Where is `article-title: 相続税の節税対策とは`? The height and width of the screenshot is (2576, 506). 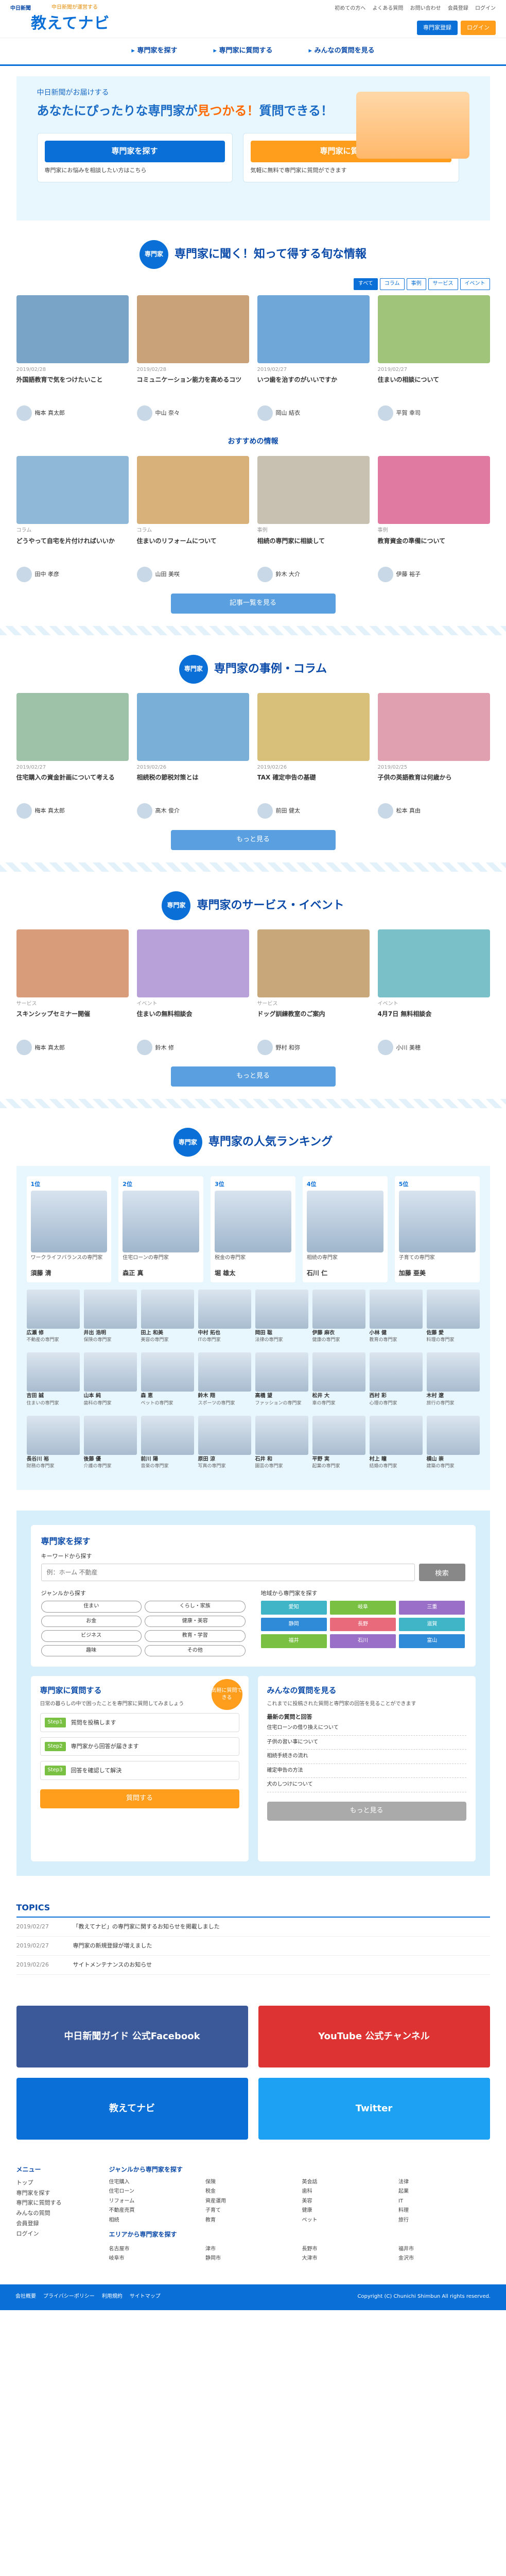 article-title: 相続税の節税対策とは is located at coordinates (193, 787).